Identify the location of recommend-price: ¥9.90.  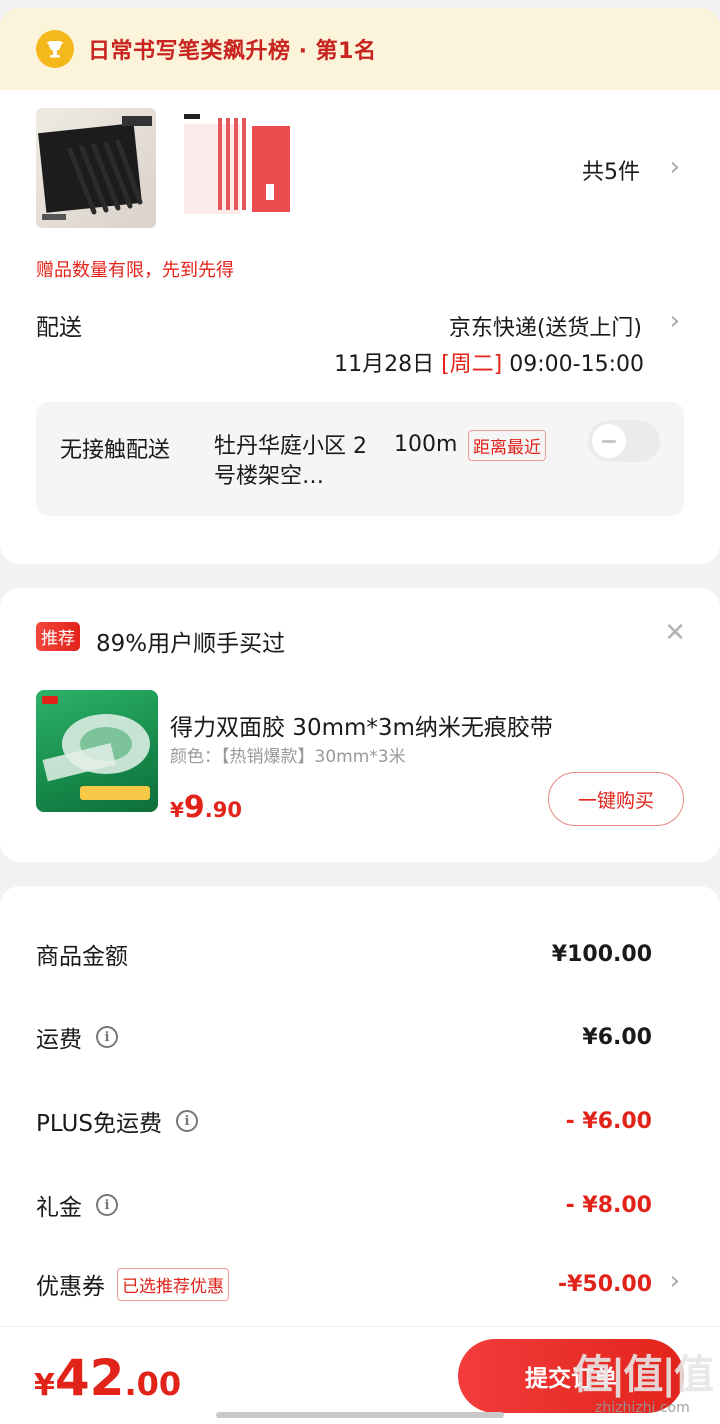
(206, 807).